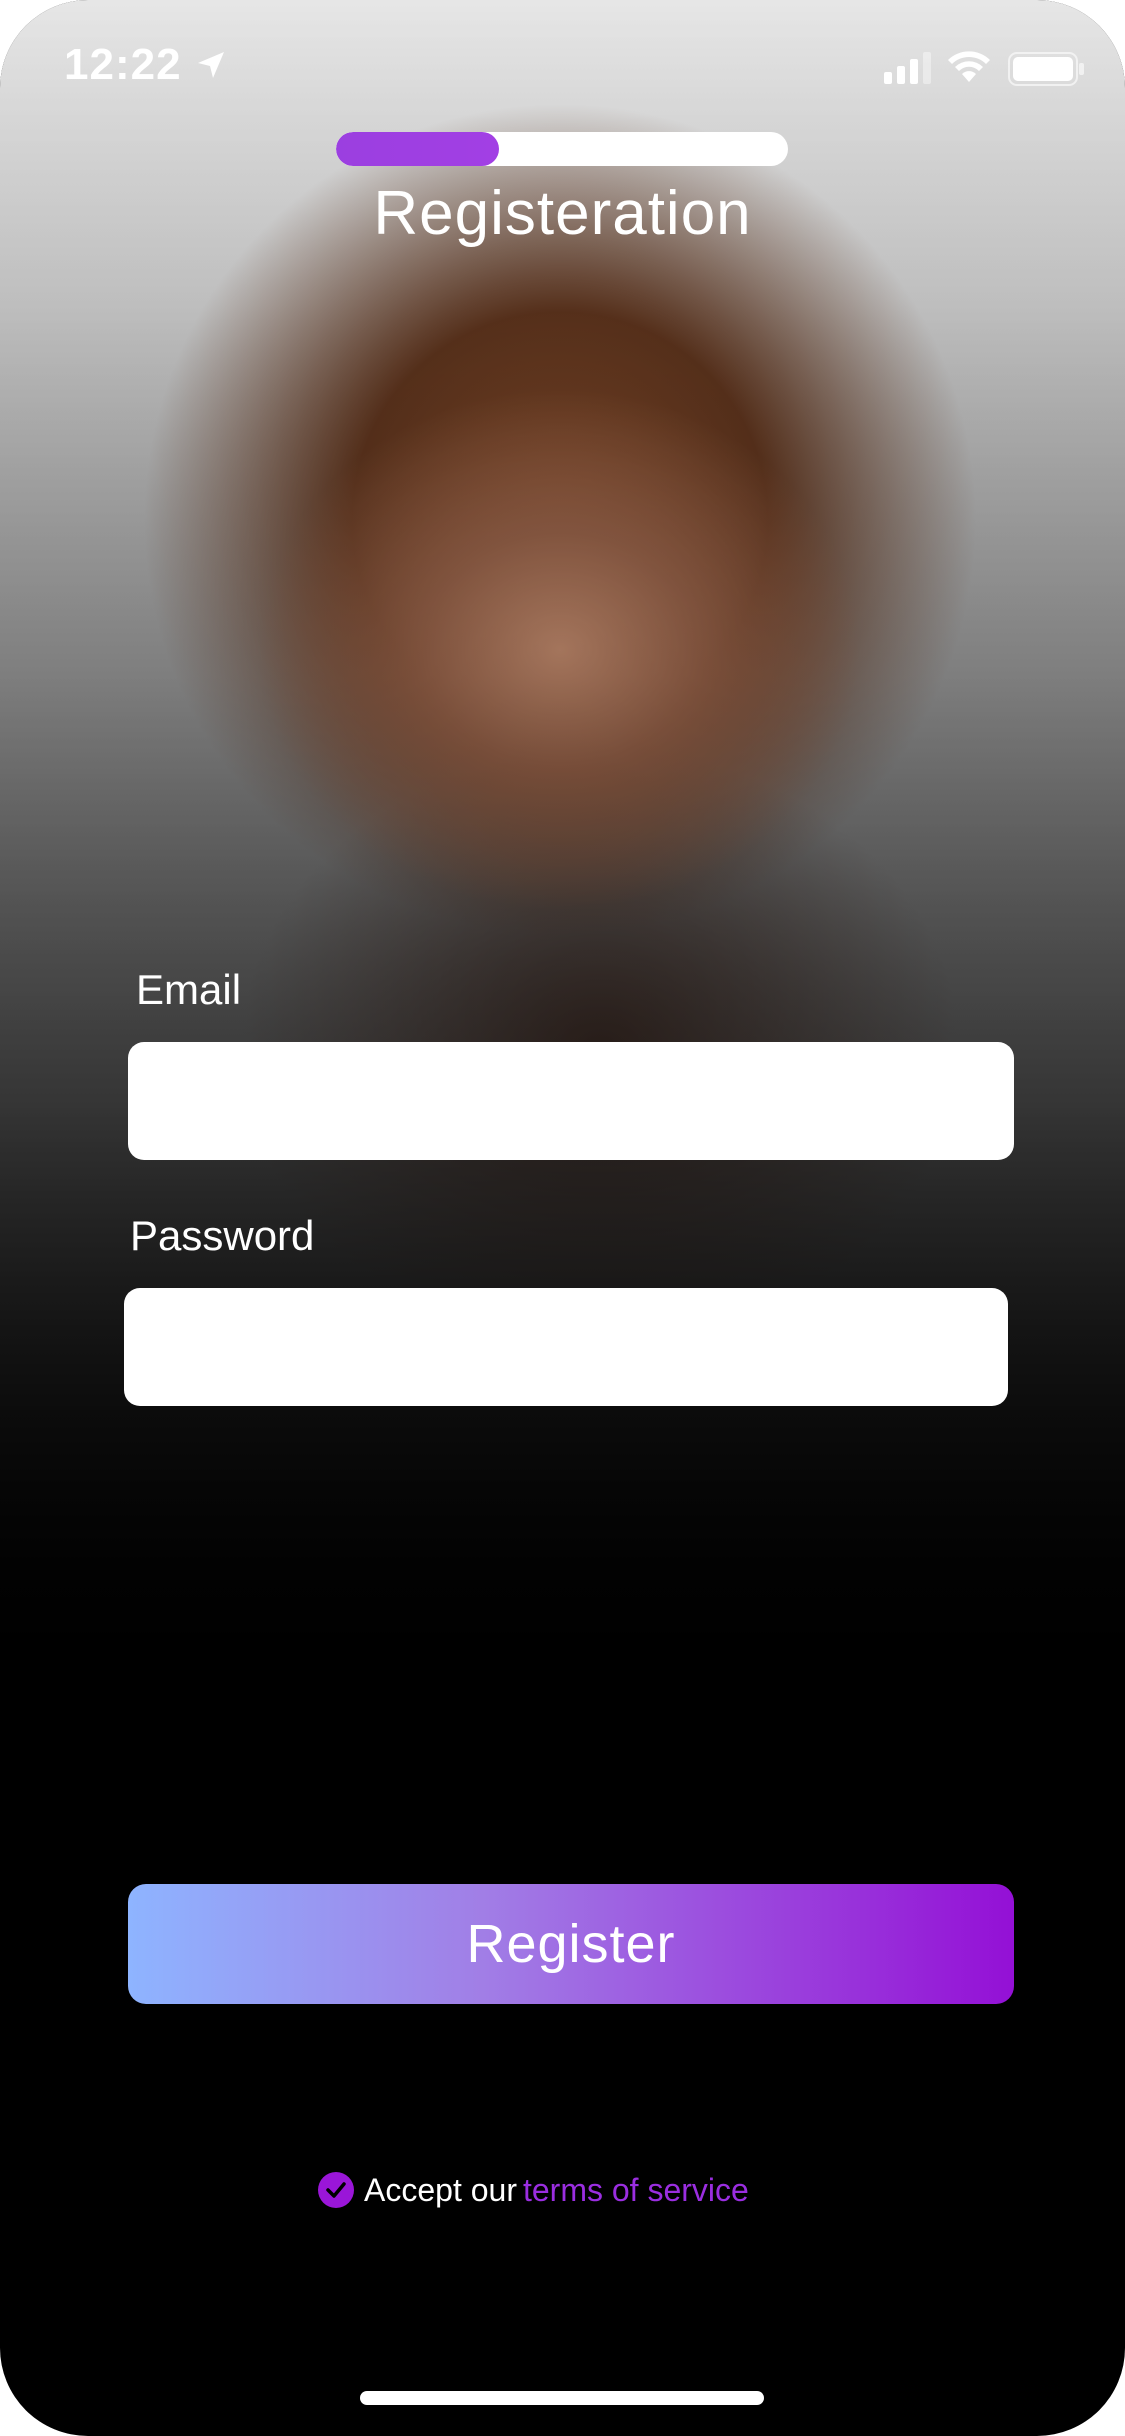  I want to click on status-time: 12:22, so click(123, 64).